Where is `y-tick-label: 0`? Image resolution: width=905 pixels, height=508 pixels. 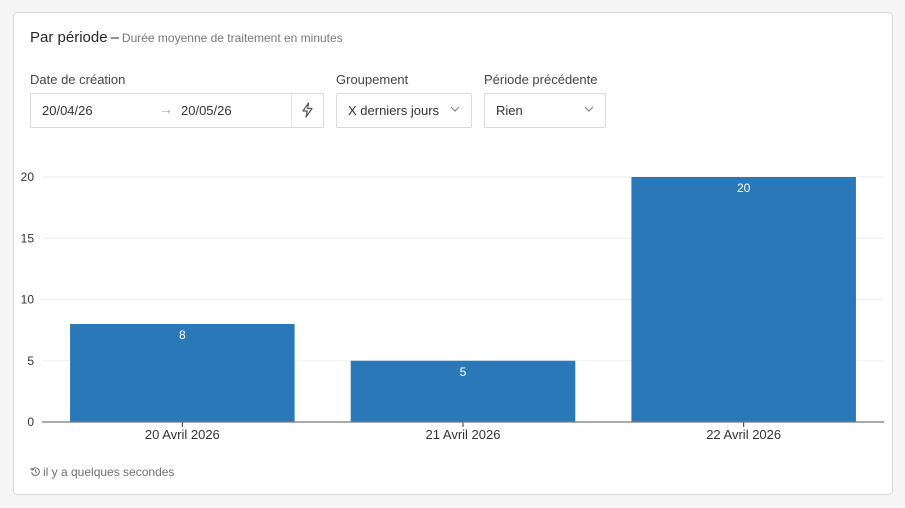 y-tick-label: 0 is located at coordinates (30, 422).